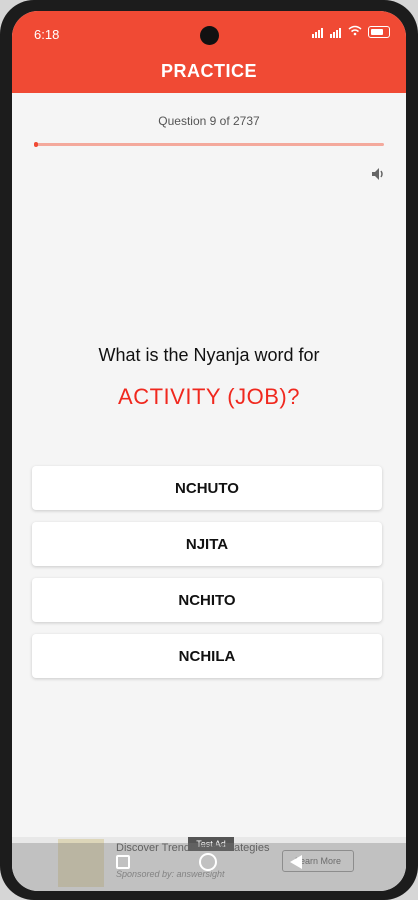 This screenshot has width=418, height=900. What do you see at coordinates (208, 862) in the screenshot?
I see `home-icon` at bounding box center [208, 862].